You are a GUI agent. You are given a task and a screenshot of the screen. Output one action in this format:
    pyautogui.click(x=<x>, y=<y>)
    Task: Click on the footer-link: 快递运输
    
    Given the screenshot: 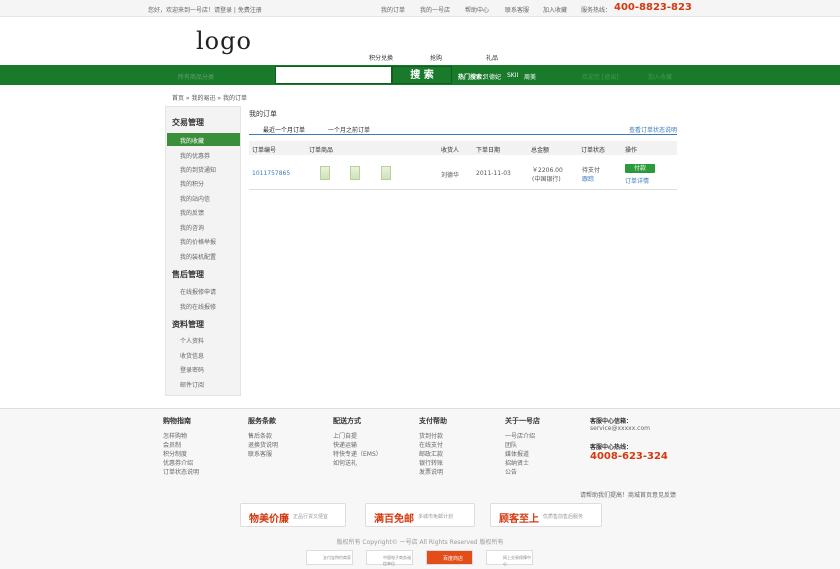 What is the action you would take?
    pyautogui.click(x=357, y=445)
    